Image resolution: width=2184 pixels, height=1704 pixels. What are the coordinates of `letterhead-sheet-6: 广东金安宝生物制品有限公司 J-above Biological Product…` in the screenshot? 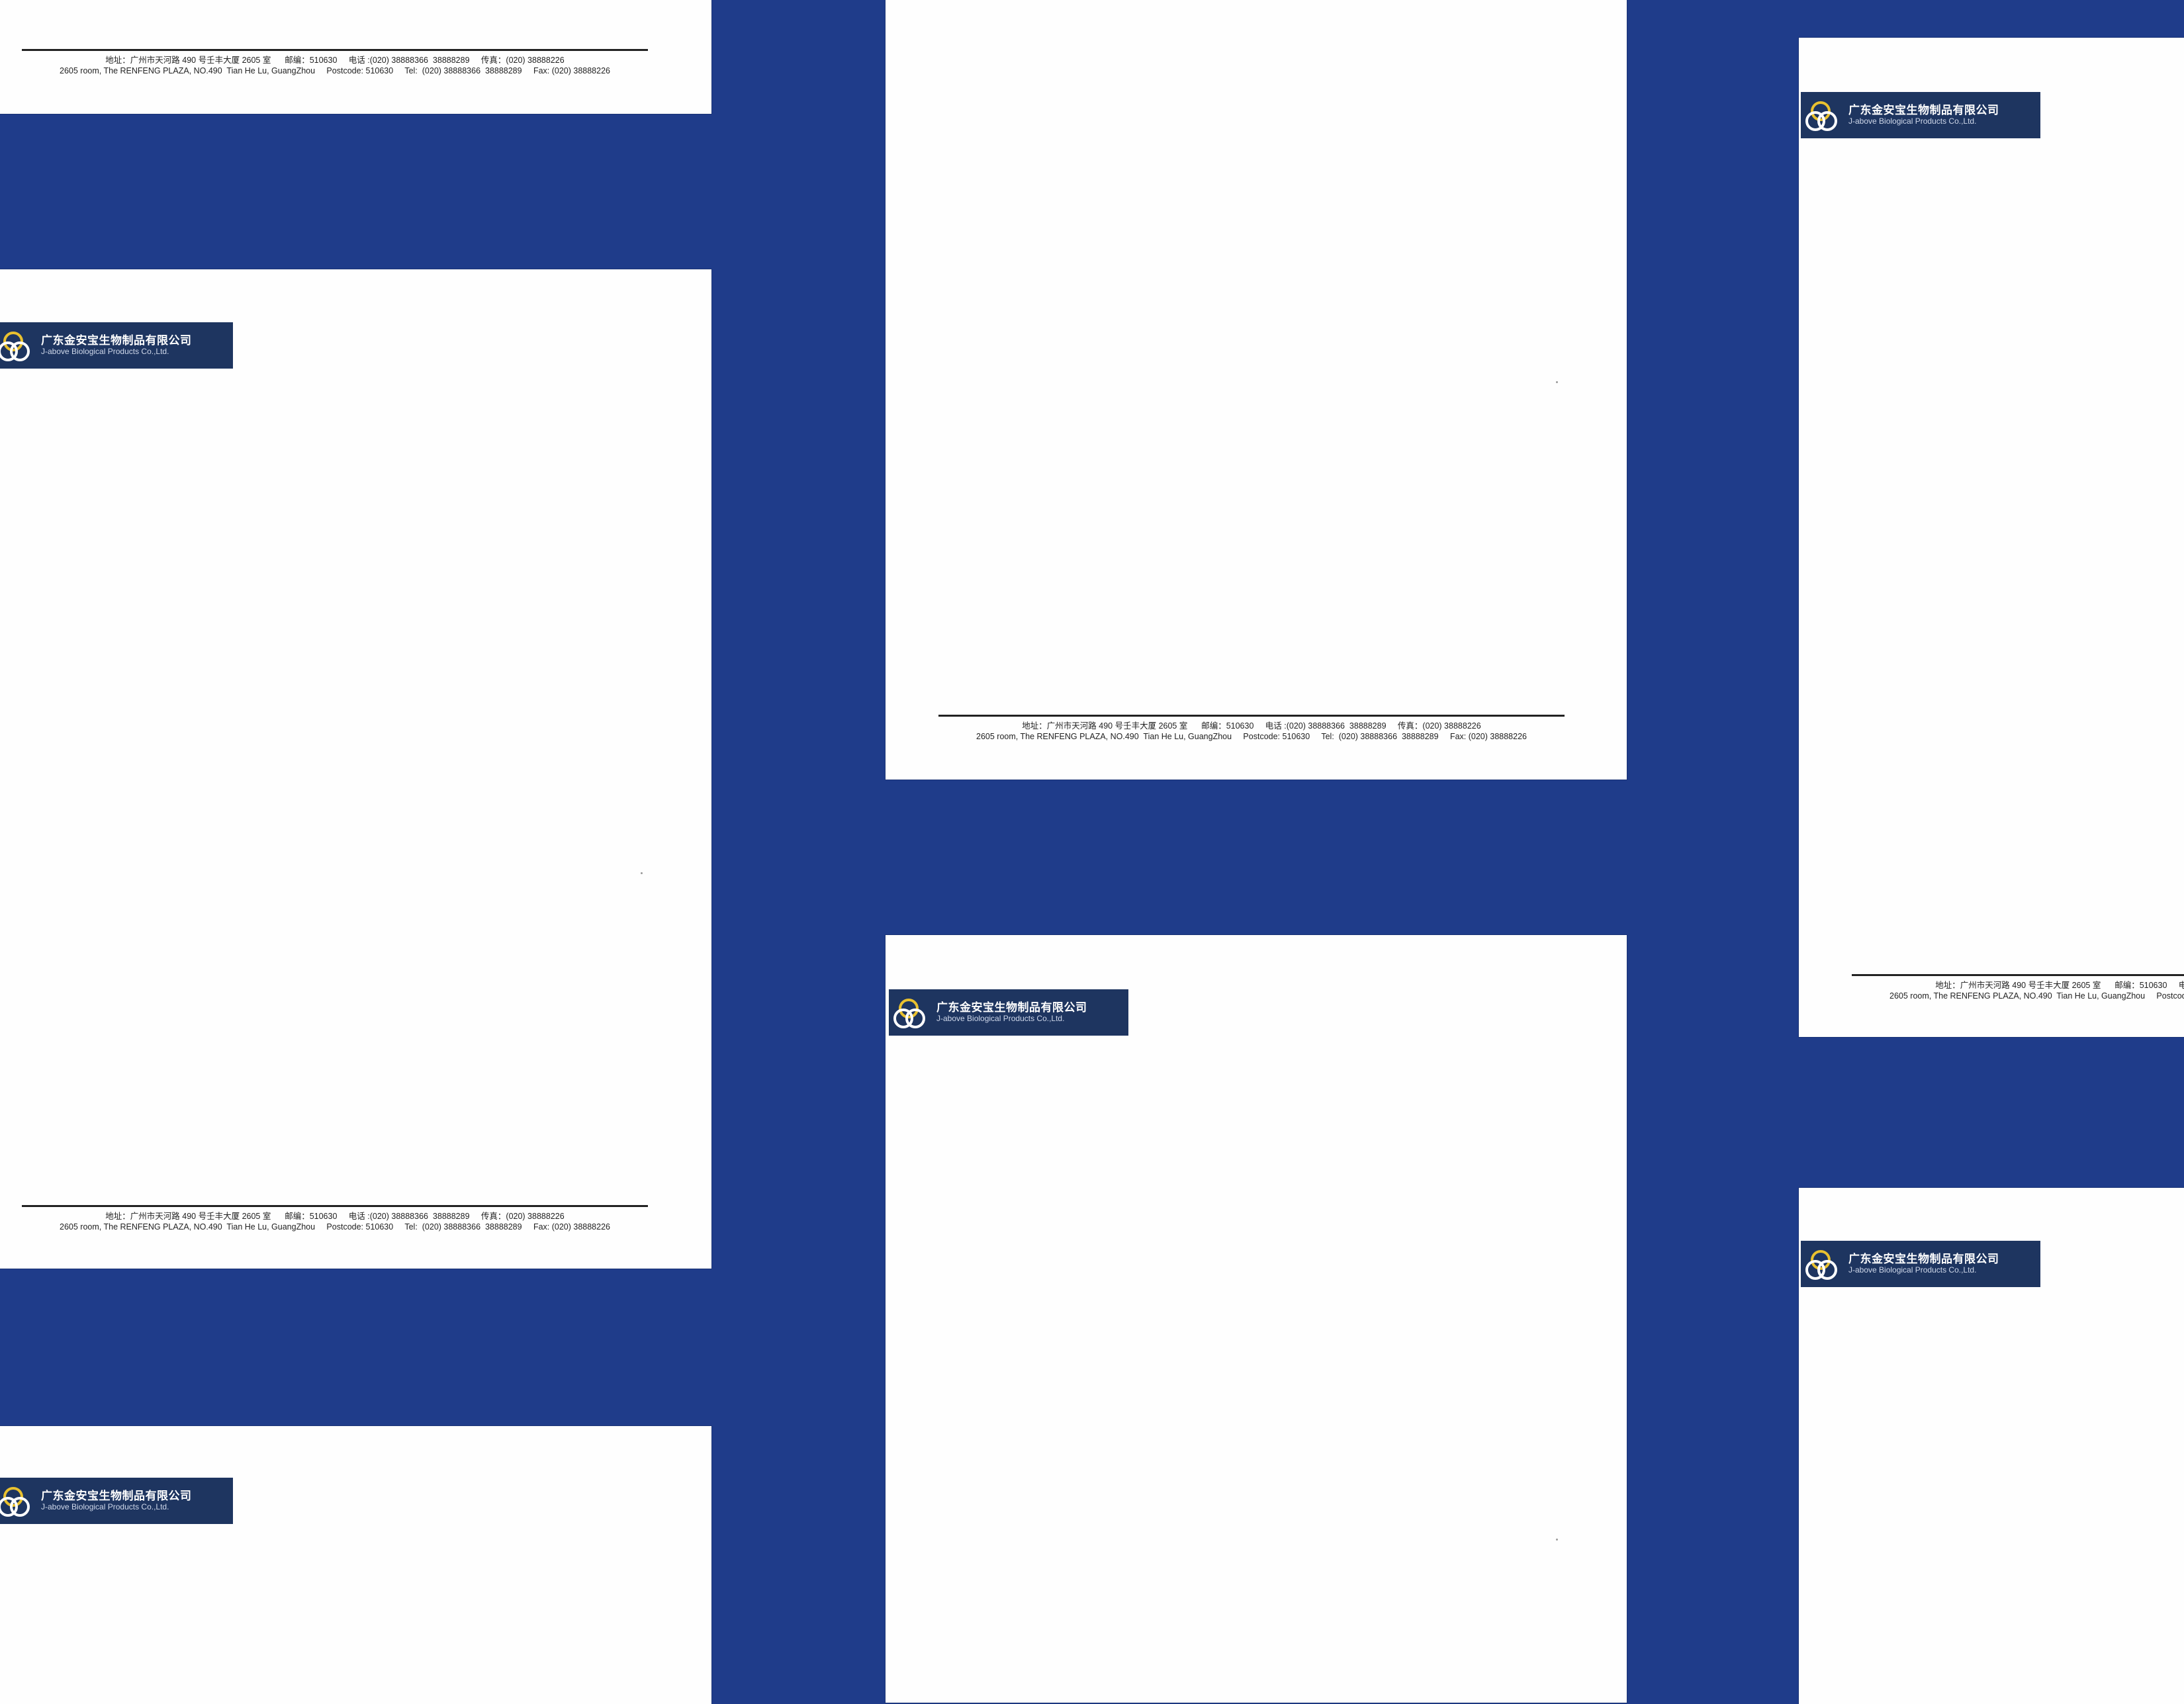 It's located at (1991, 537).